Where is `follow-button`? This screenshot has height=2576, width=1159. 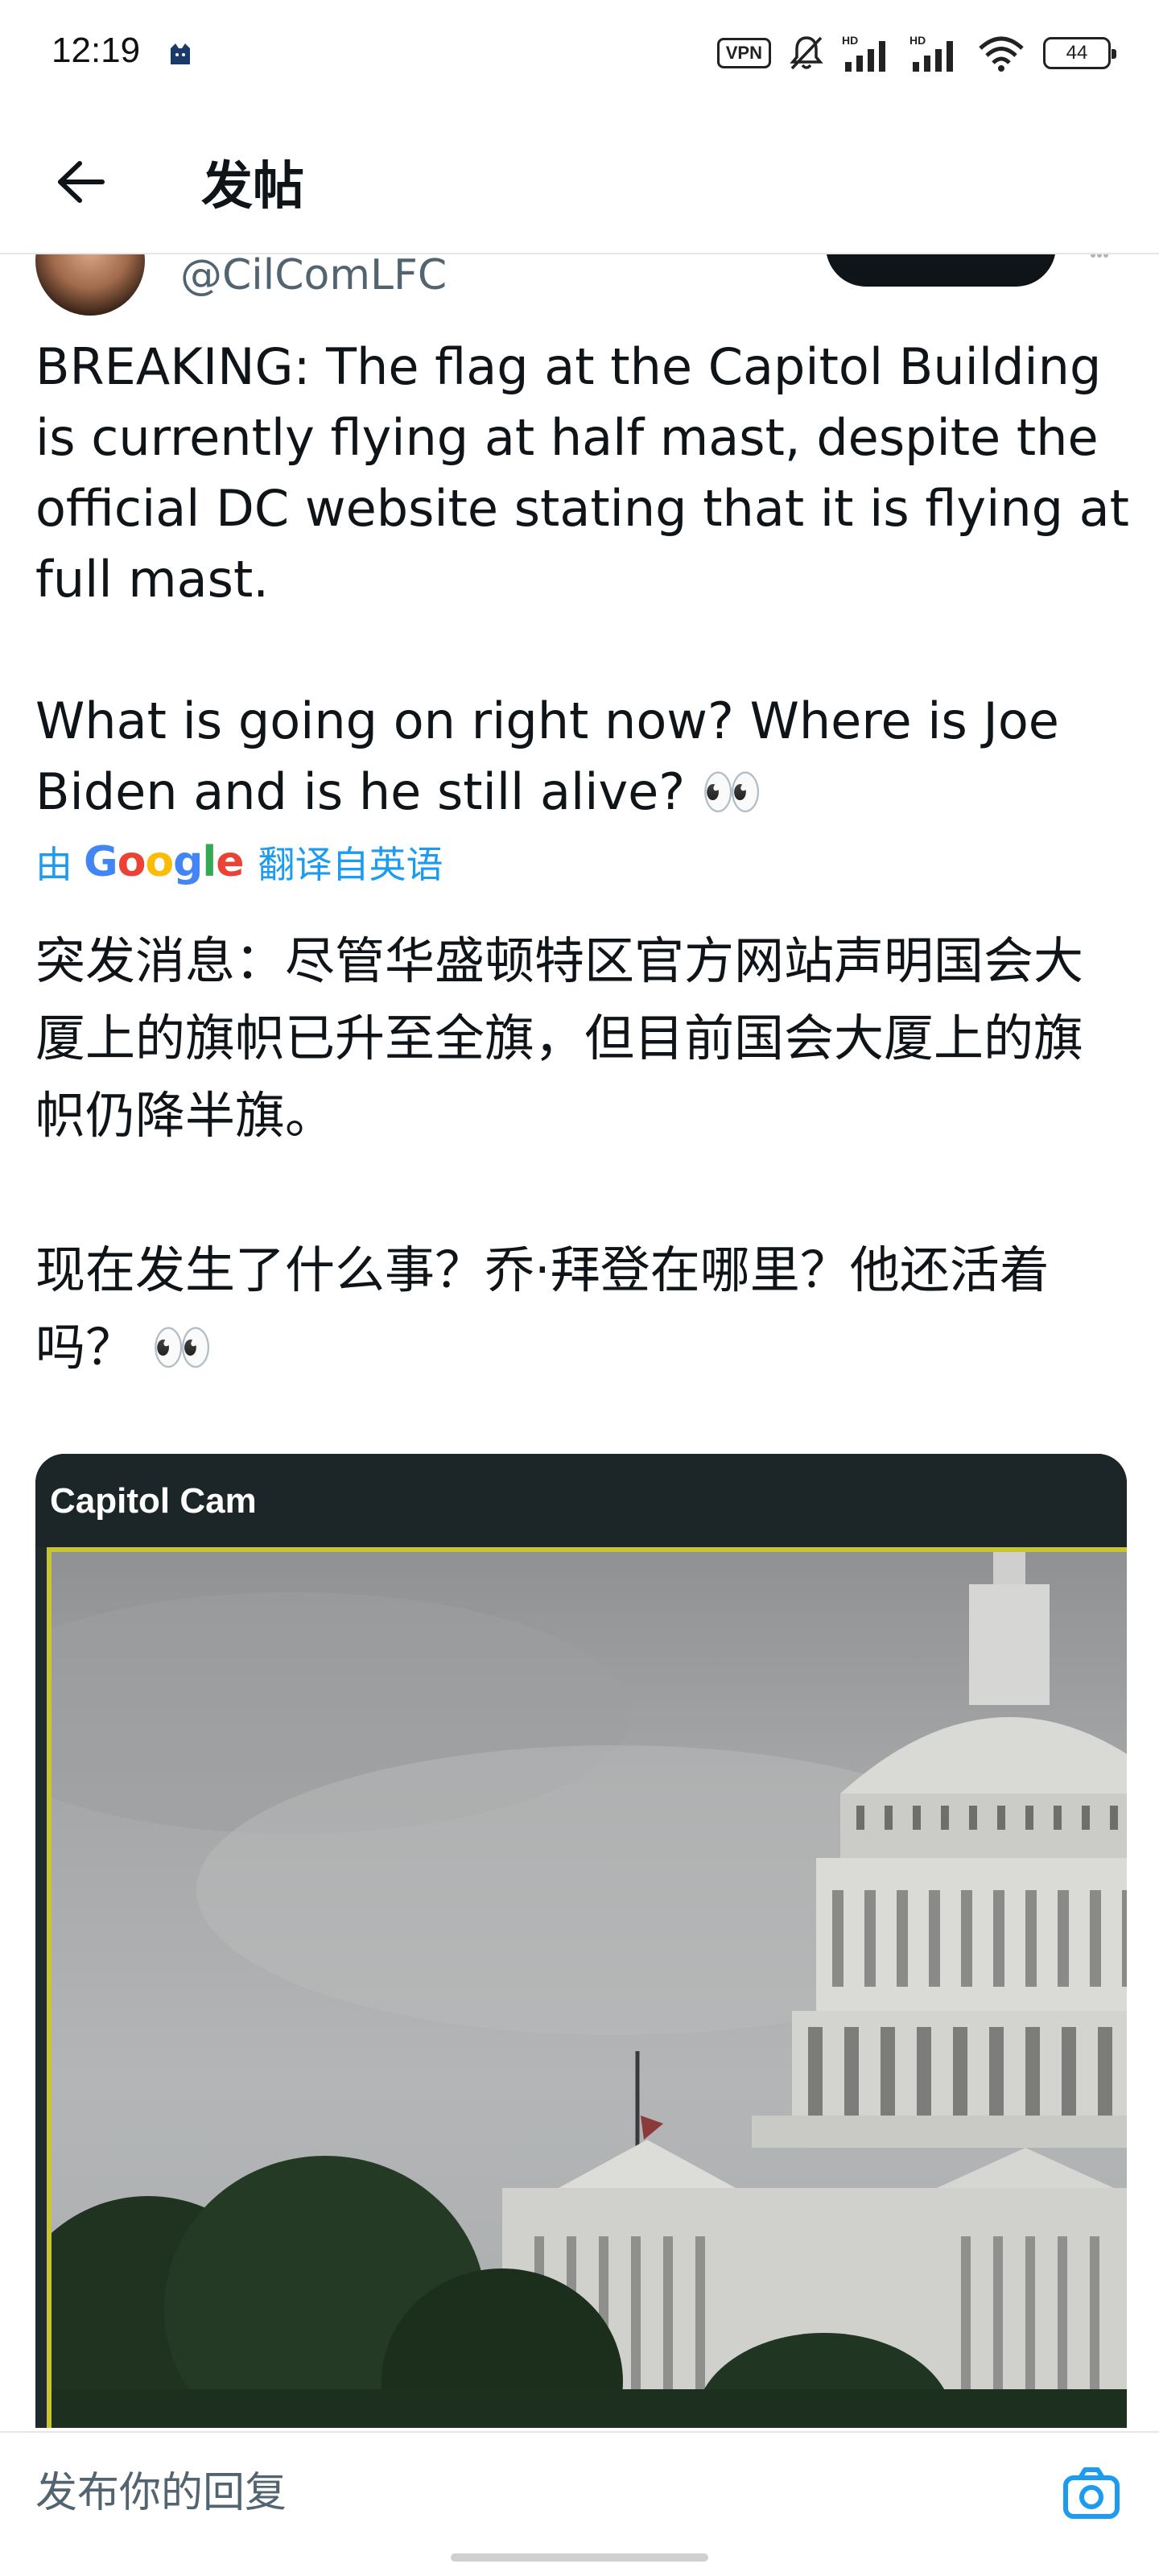
follow-button is located at coordinates (941, 270).